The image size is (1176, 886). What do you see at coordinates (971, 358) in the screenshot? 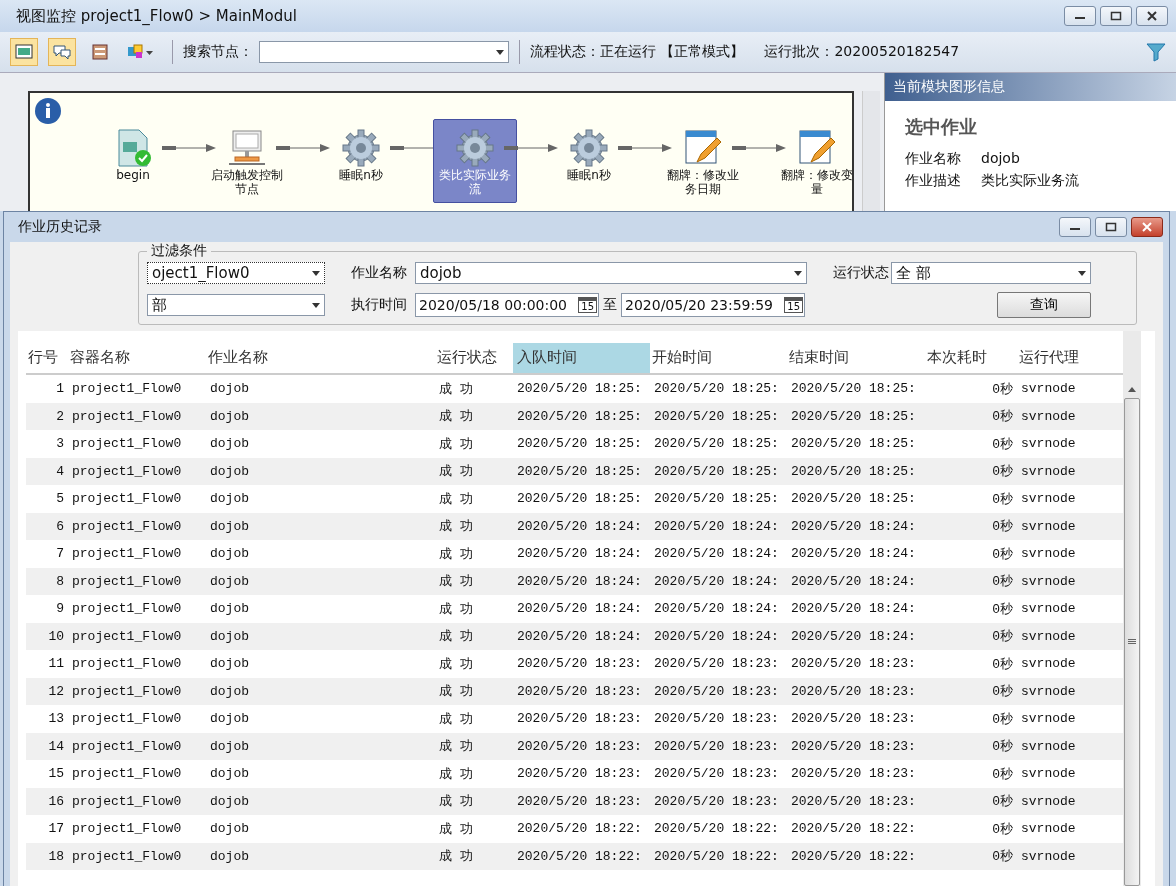
I see `column-header: 本次耗时` at bounding box center [971, 358].